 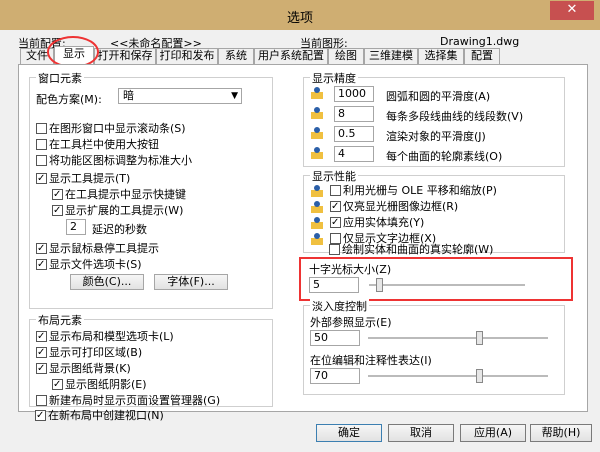 What do you see at coordinates (95, 264) in the screenshot?
I see `file-tabs-label: 显示文件选项卡(S)` at bounding box center [95, 264].